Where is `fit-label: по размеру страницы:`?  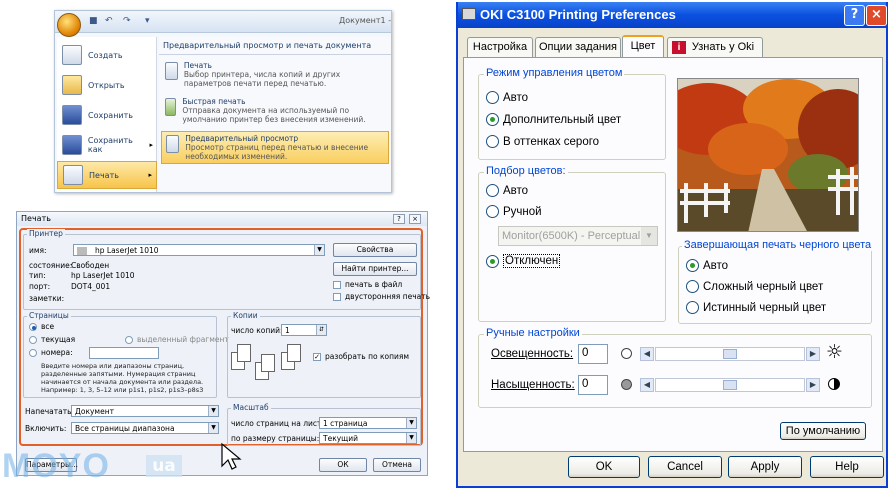
fit-label: по размеру страницы: is located at coordinates (275, 438).